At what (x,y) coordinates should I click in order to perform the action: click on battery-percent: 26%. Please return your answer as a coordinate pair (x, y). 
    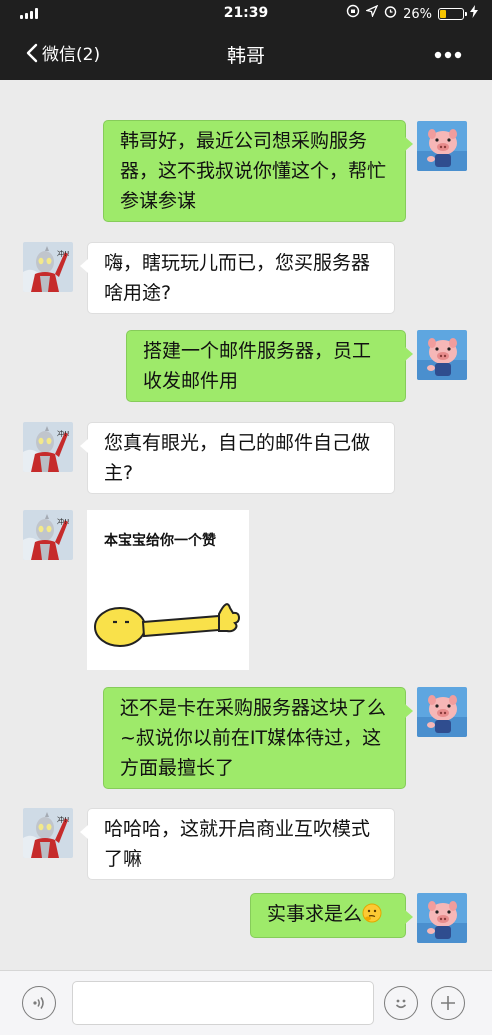
    Looking at the image, I should click on (417, 14).